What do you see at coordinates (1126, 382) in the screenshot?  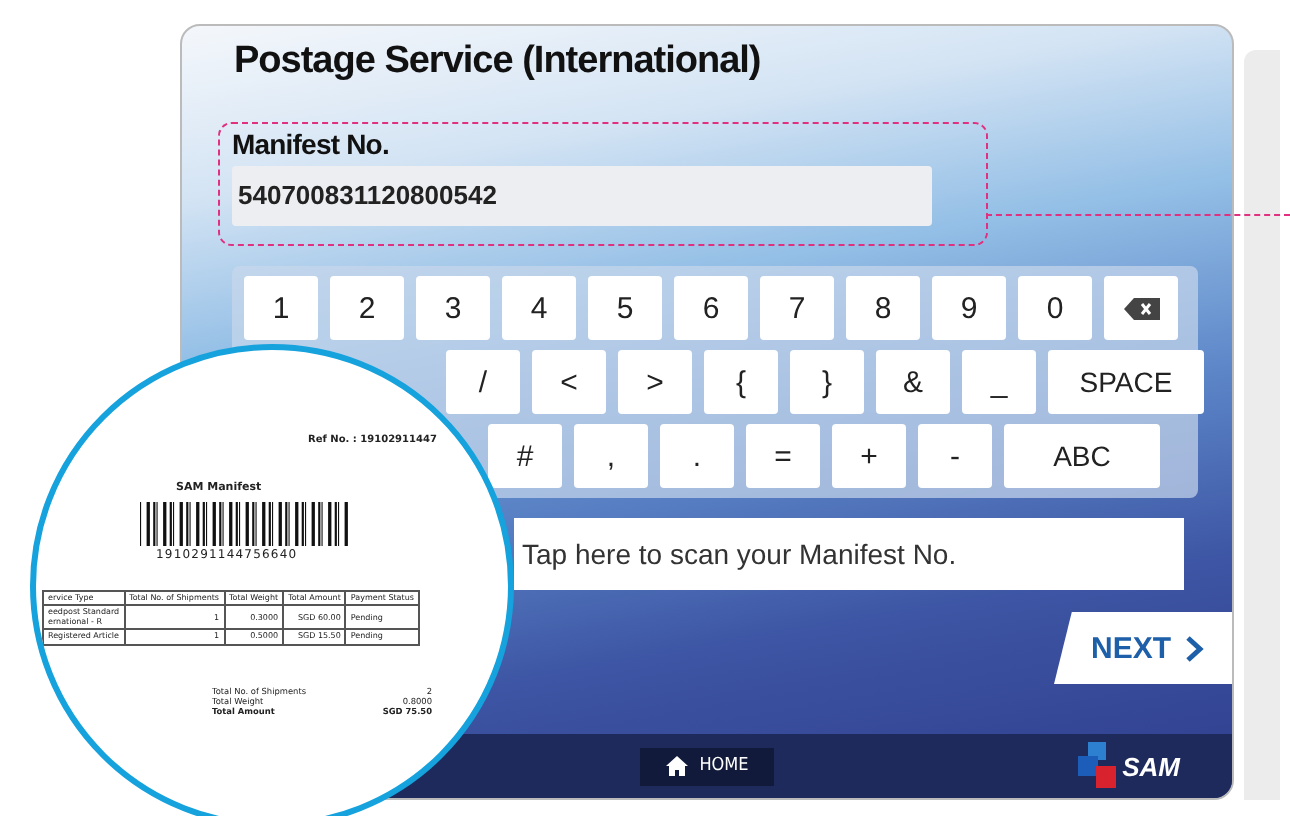 I see `keyboard-key: SPACE` at bounding box center [1126, 382].